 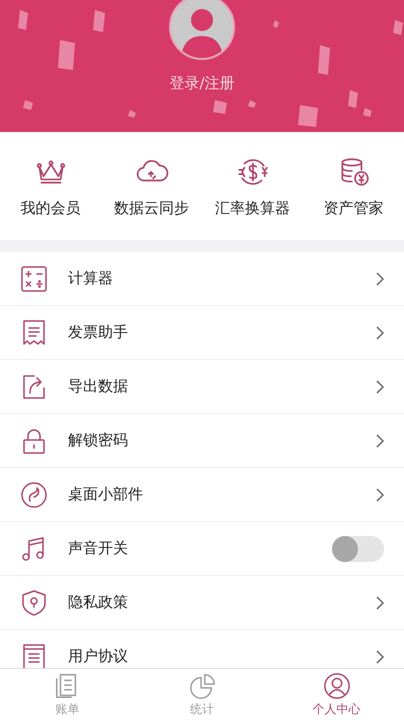 What do you see at coordinates (98, 332) in the screenshot?
I see `menu-label: 发票助手` at bounding box center [98, 332].